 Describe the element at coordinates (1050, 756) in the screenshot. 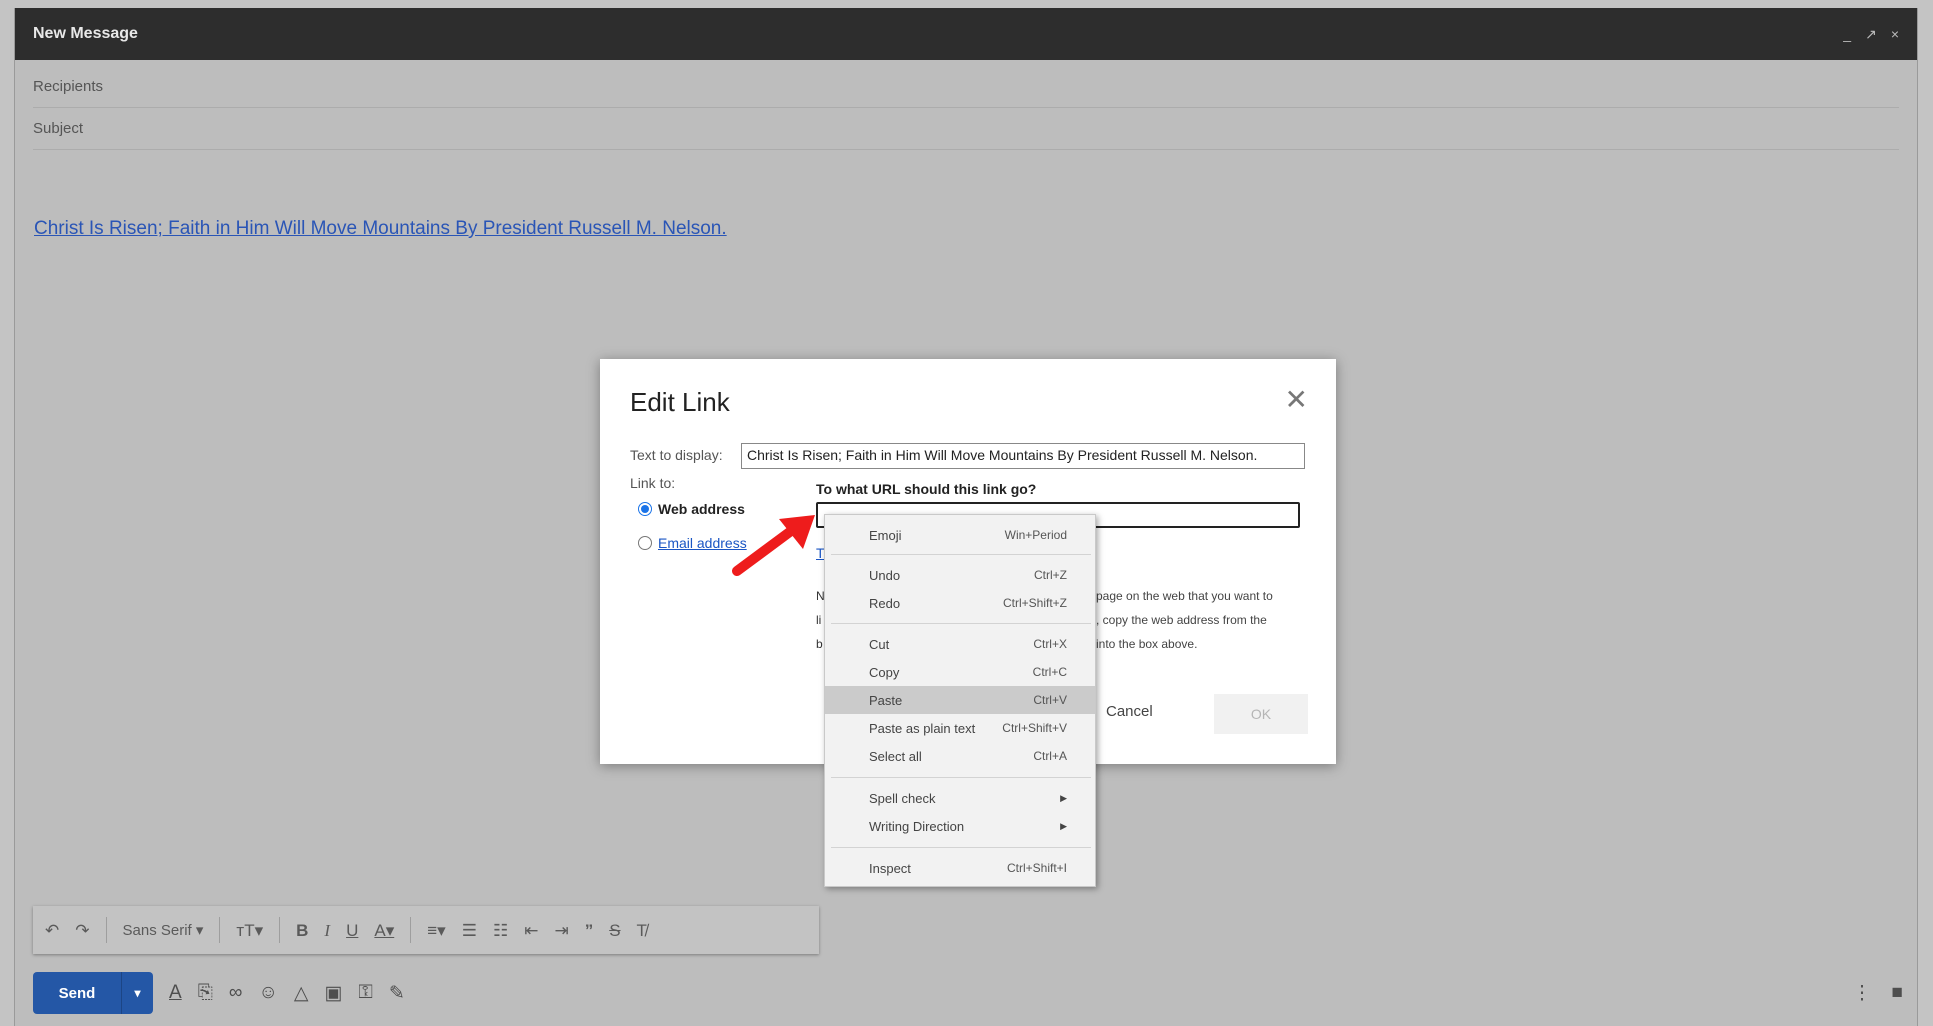

I see `menu-item-shortcut: Ctrl+A` at that location.